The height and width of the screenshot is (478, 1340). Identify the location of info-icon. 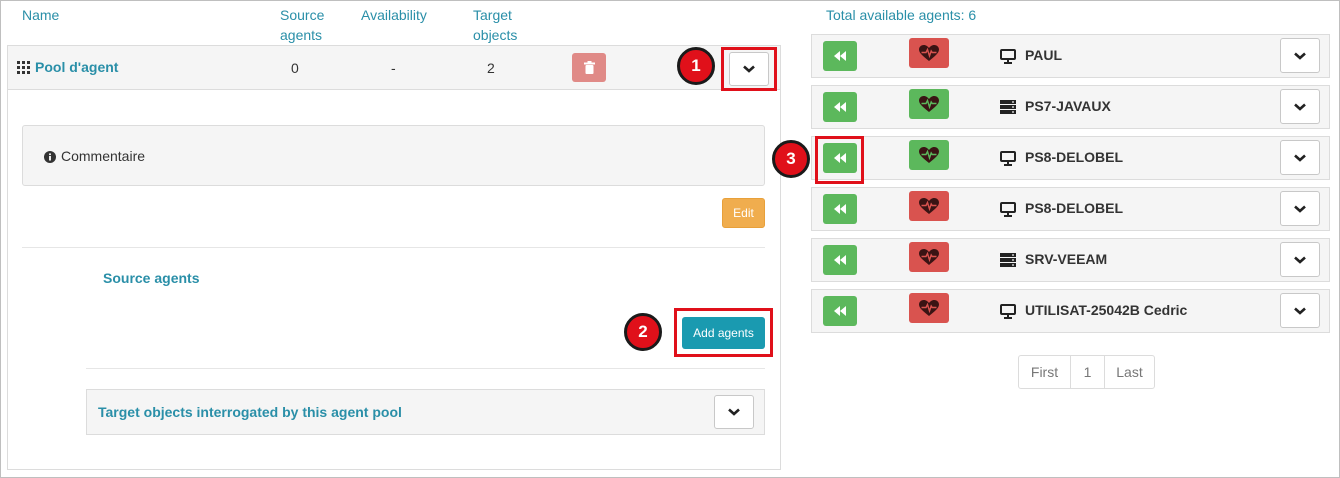
(50, 156).